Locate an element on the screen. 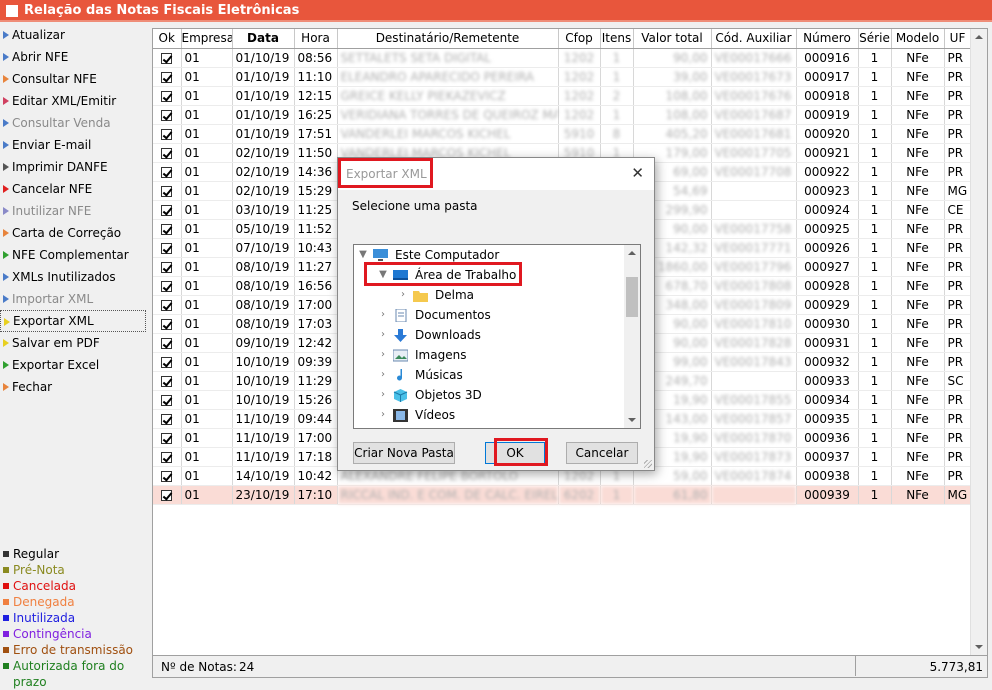 Image resolution: width=992 pixels, height=690 pixels. new-folder-button: Criar Nova Pasta is located at coordinates (404, 453).